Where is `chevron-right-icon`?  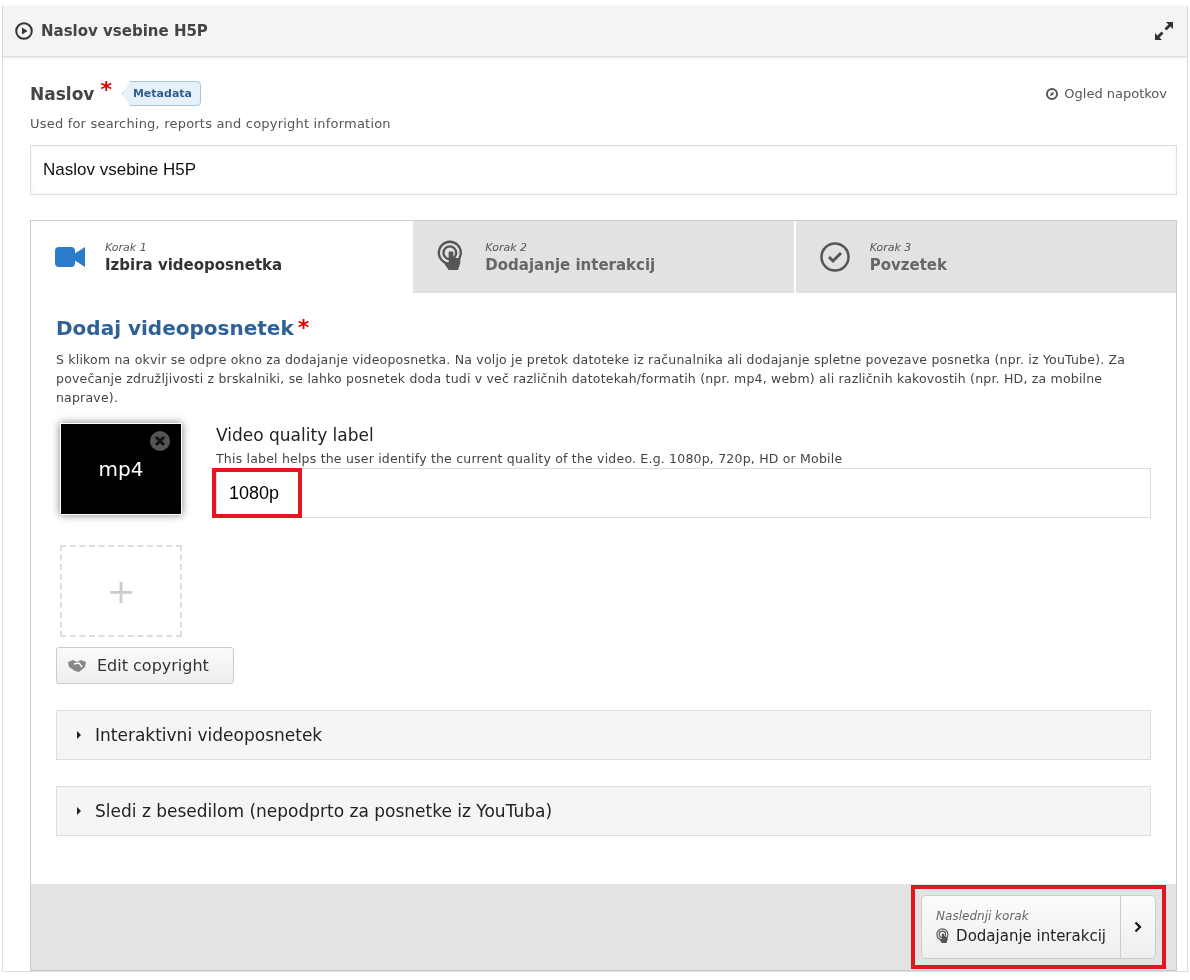
chevron-right-icon is located at coordinates (1138, 927).